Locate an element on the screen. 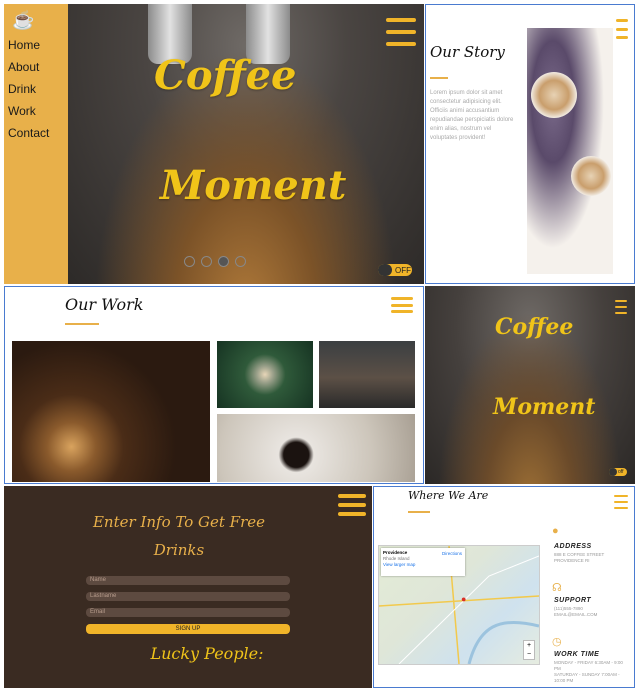 This screenshot has width=639, height=692. map-zoom-controls: + − is located at coordinates (529, 650).